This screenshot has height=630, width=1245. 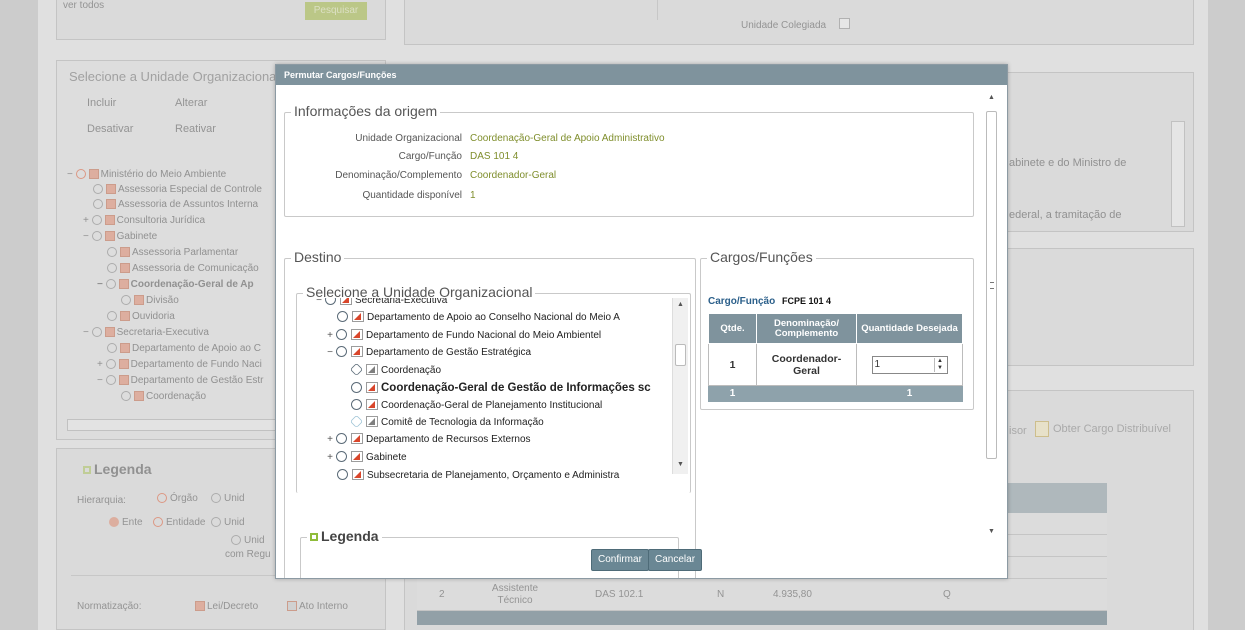 I want to click on quantidade-desejada-stepper: 1 ▲ ▼, so click(x=909, y=364).